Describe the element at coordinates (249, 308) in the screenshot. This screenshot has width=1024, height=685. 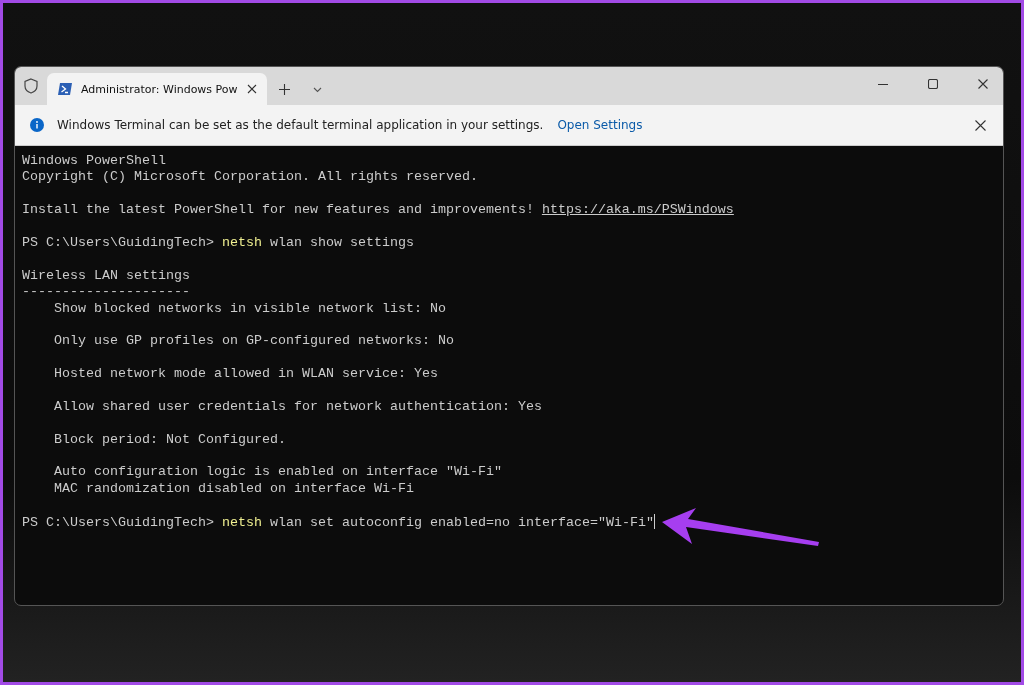
I see `terminal-text: Show blocked networks in visible network list: No` at that location.